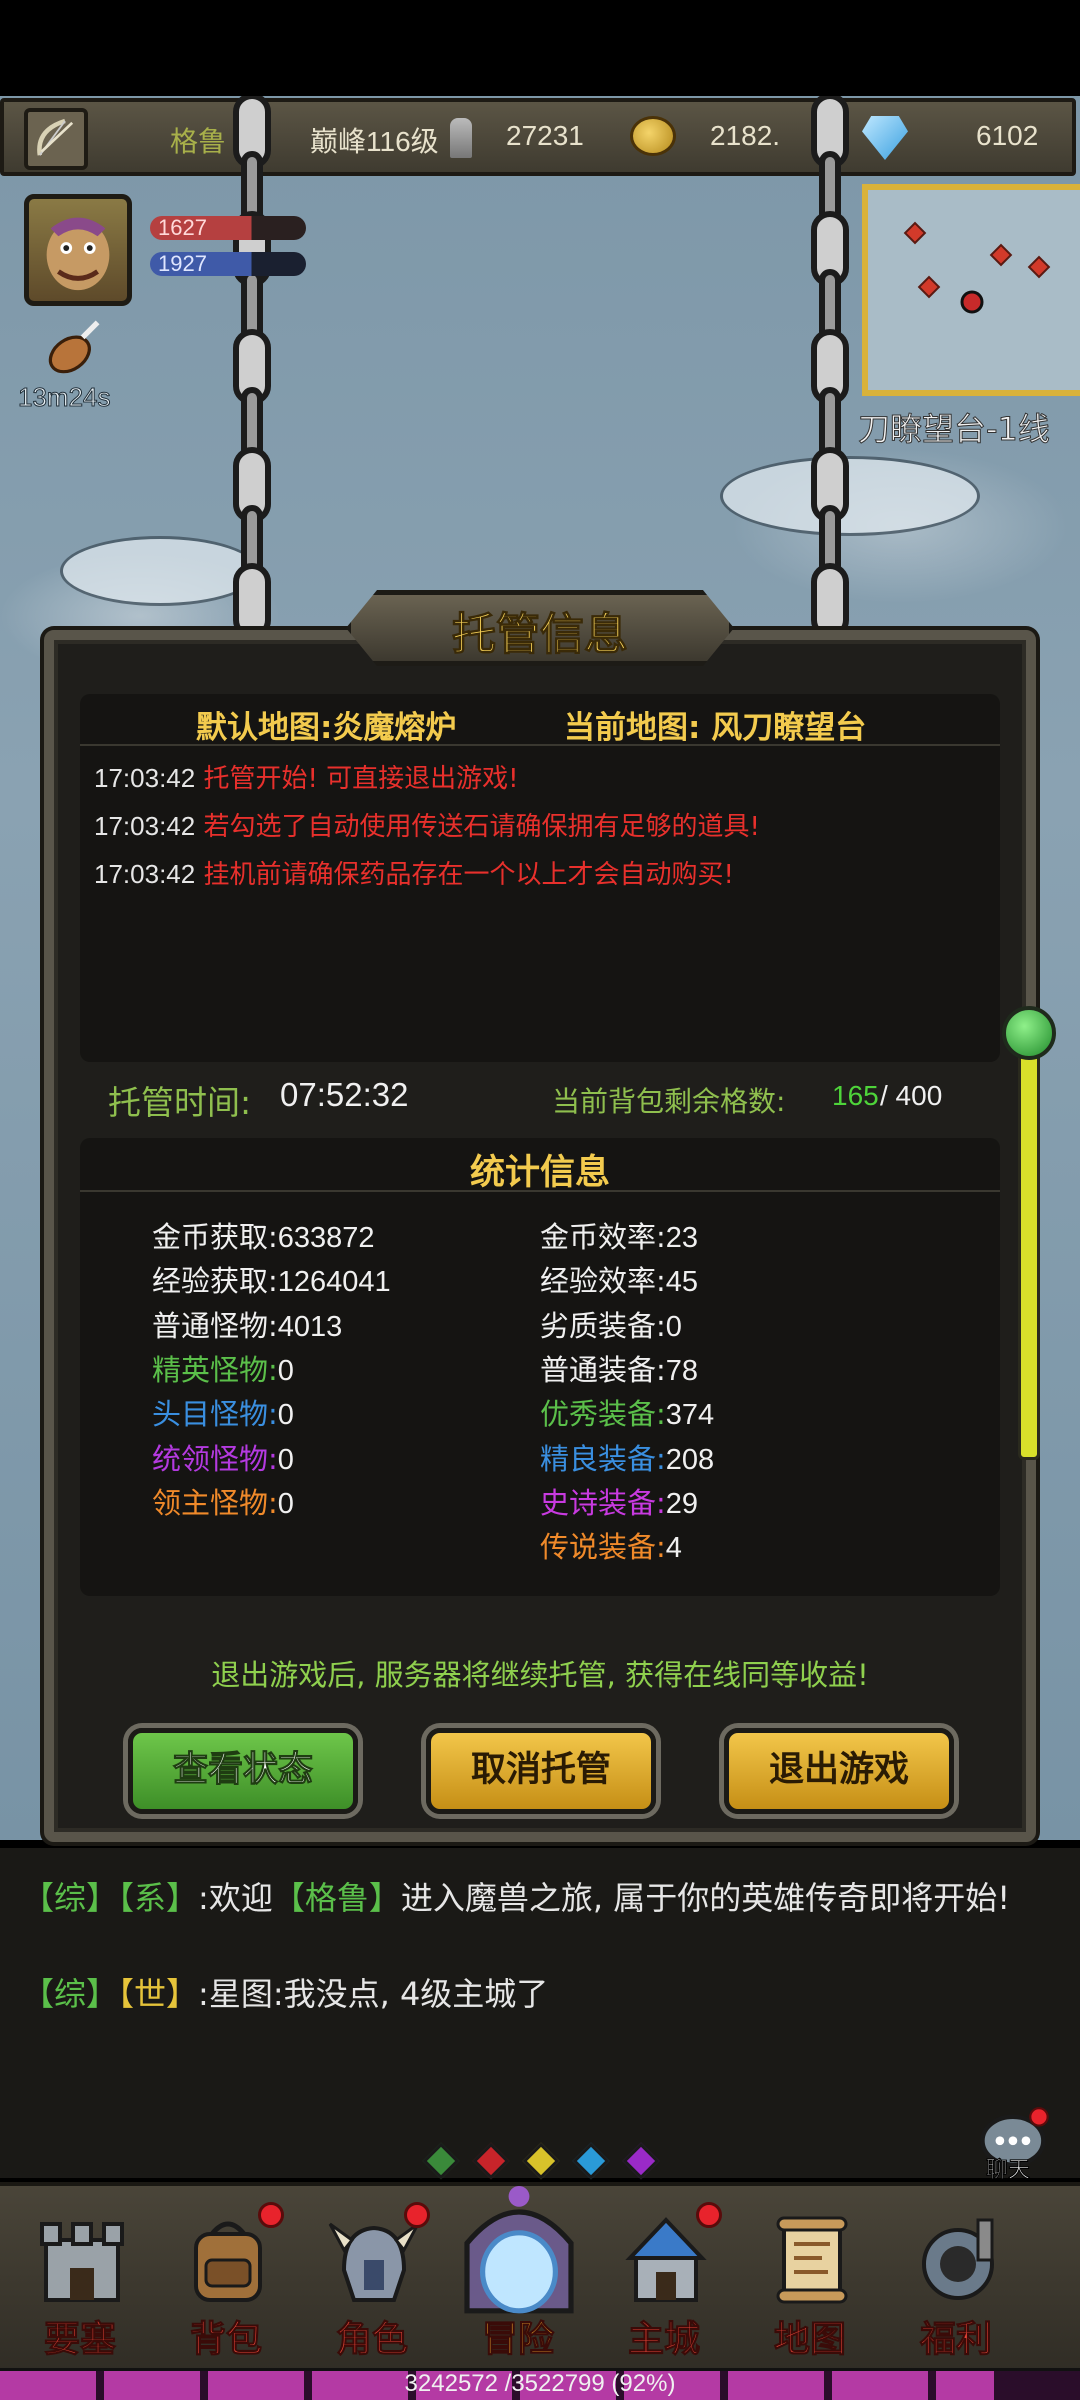 The image size is (1080, 2400). I want to click on log-entry: 17:03:42 挂机前请确保药品存在一个以上才会自动购买!, so click(414, 872).